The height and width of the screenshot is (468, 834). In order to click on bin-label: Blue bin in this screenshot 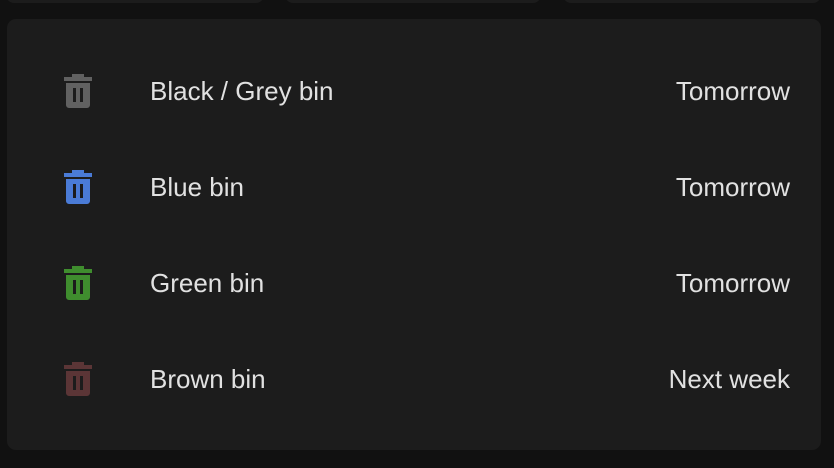, I will do `click(197, 187)`.